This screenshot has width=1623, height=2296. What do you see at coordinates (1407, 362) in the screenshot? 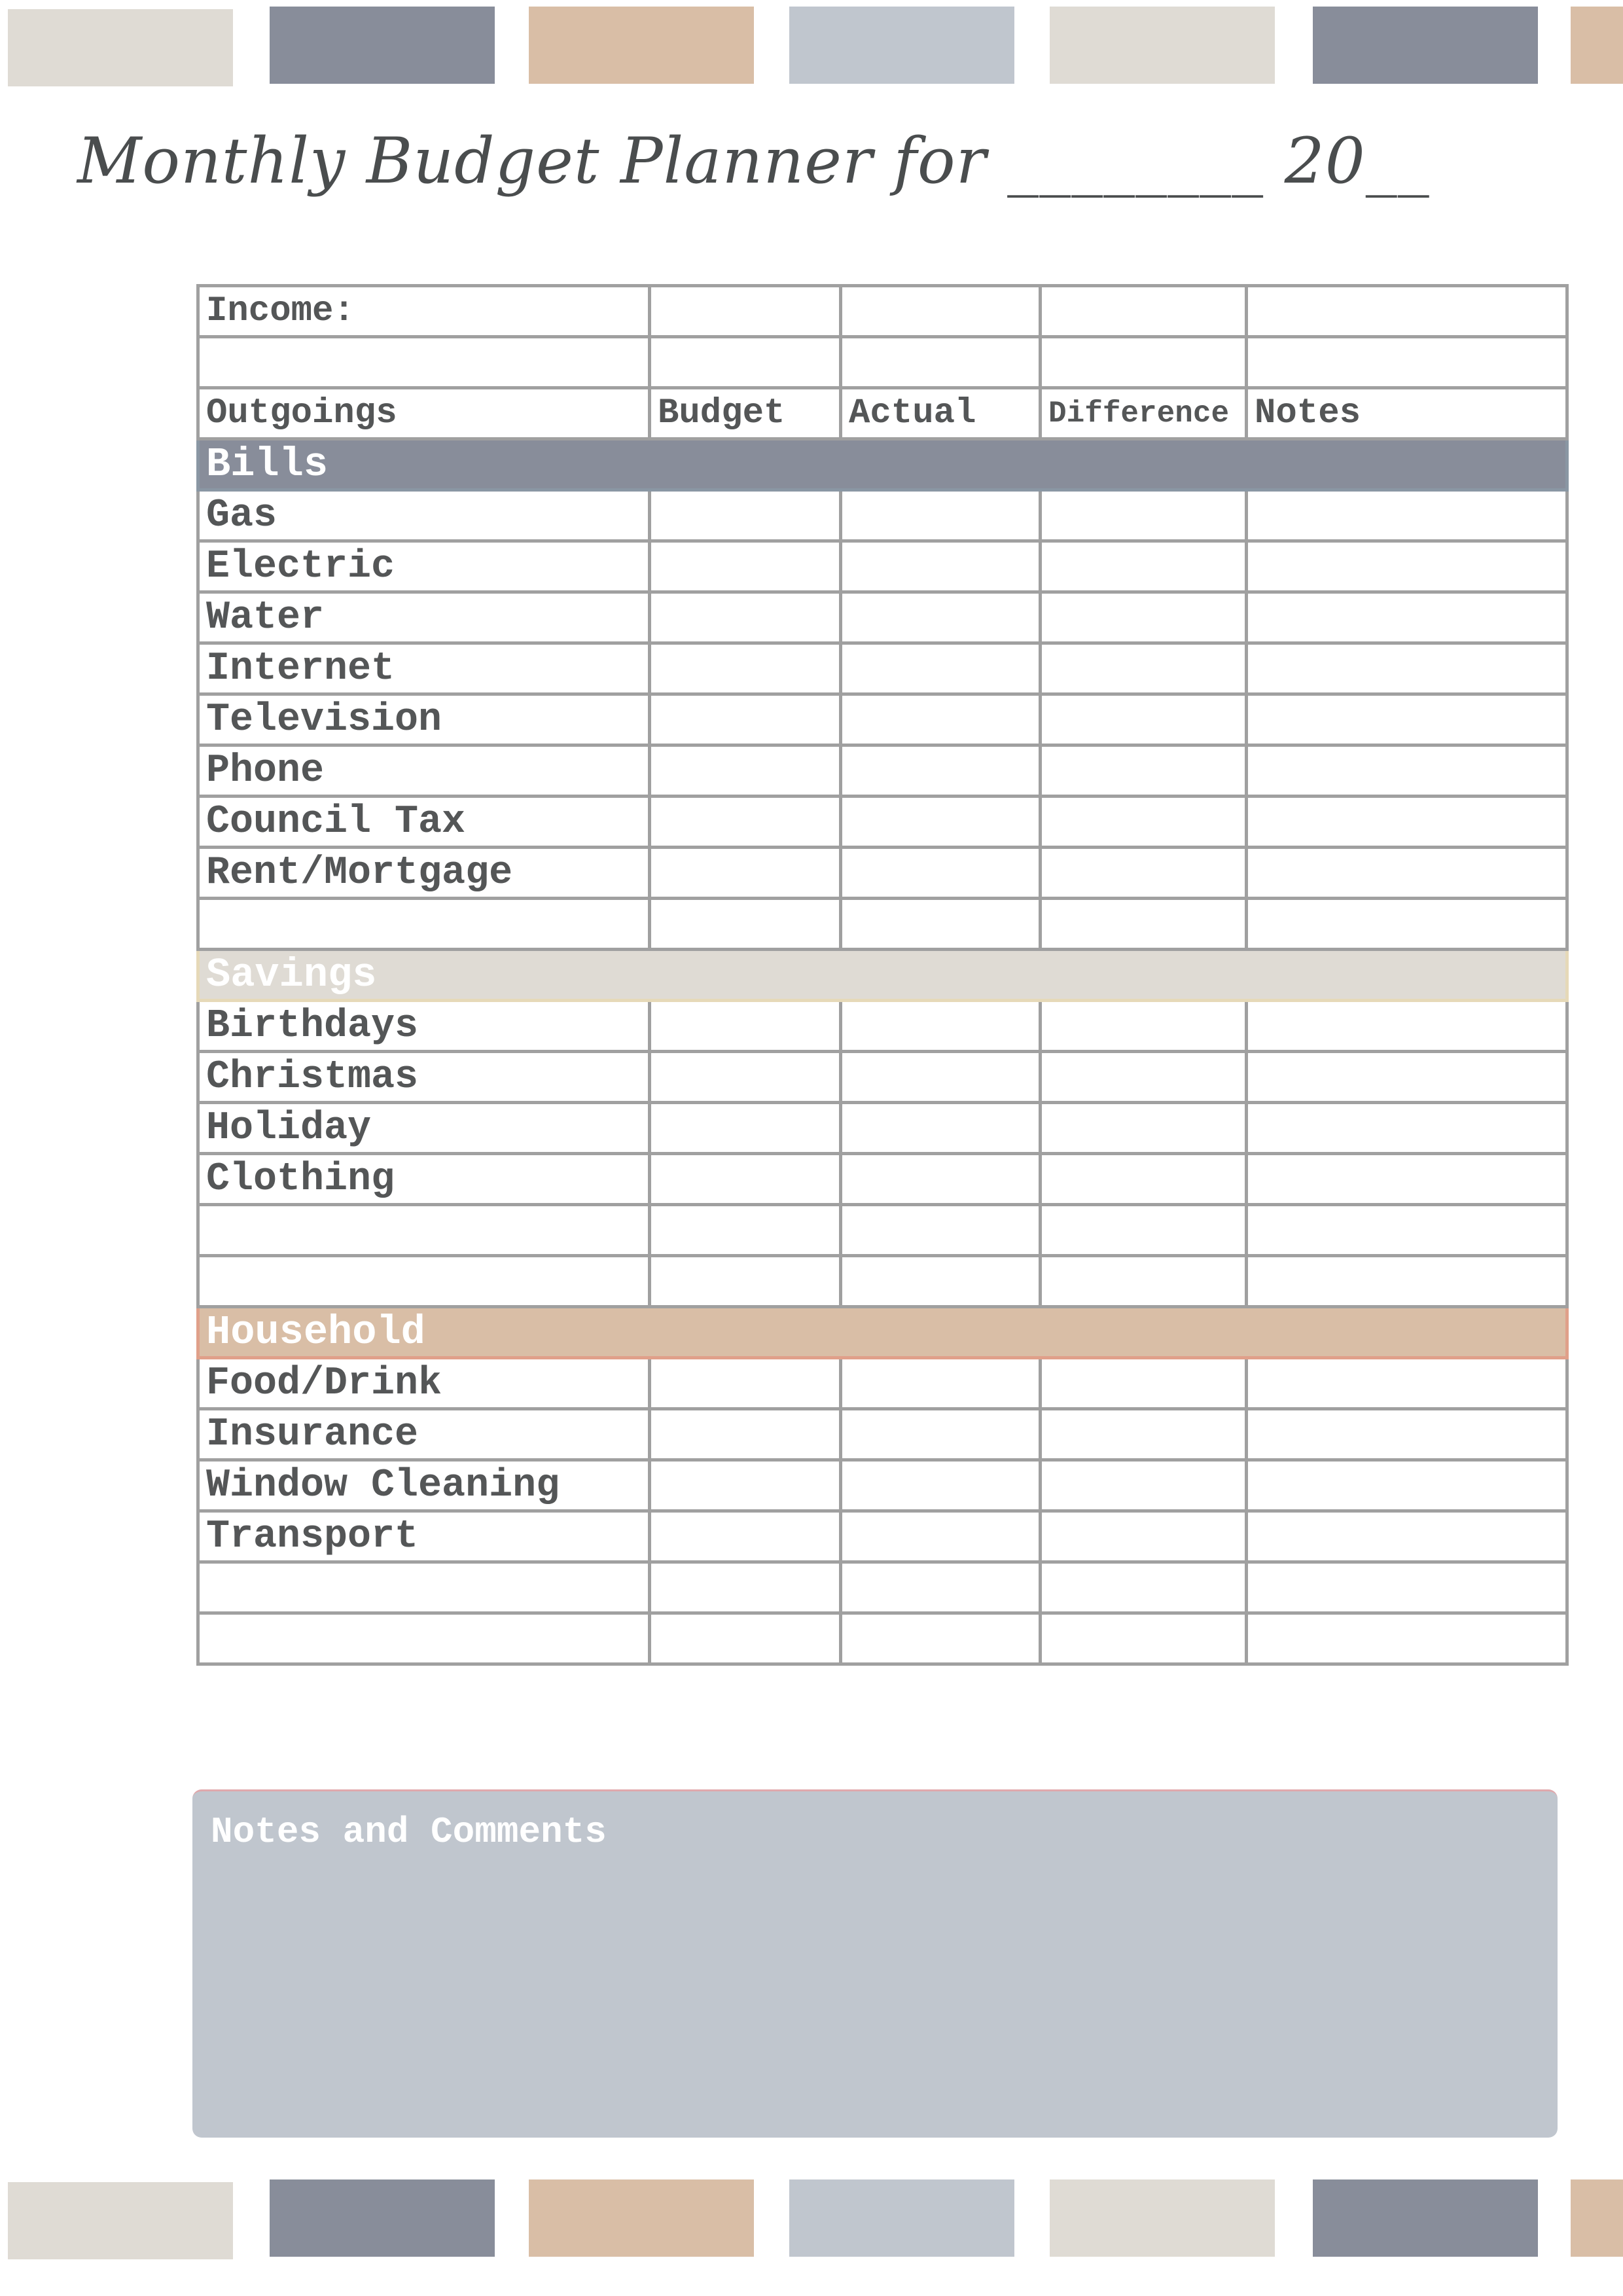
I see `income-blank-notes-cell` at bounding box center [1407, 362].